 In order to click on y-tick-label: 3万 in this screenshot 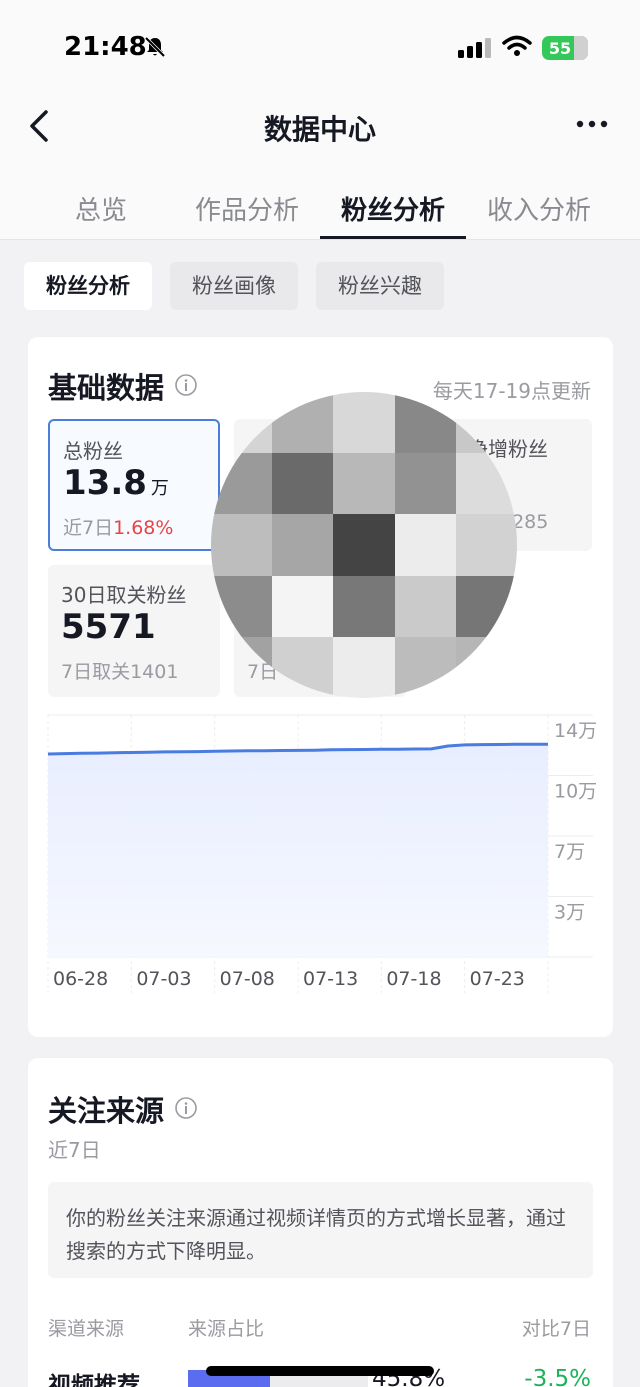, I will do `click(569, 913)`.